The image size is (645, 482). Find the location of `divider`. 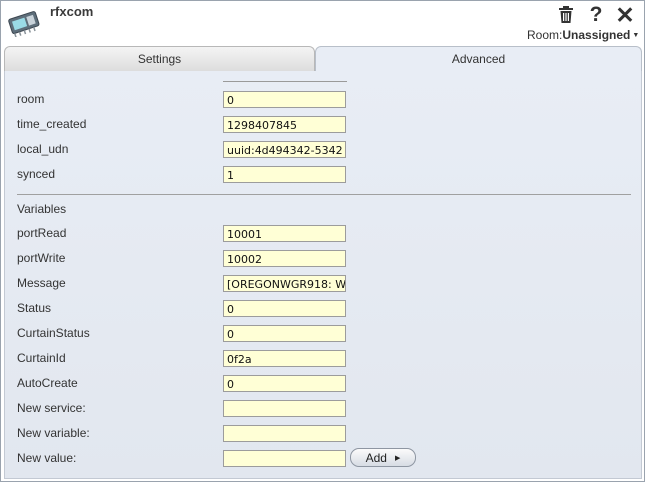

divider is located at coordinates (285, 81).